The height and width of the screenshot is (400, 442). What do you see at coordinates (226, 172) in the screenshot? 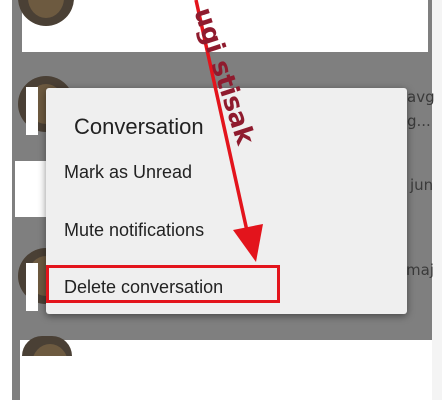
I see `mark-as-unread-option: Mark as Unread` at bounding box center [226, 172].